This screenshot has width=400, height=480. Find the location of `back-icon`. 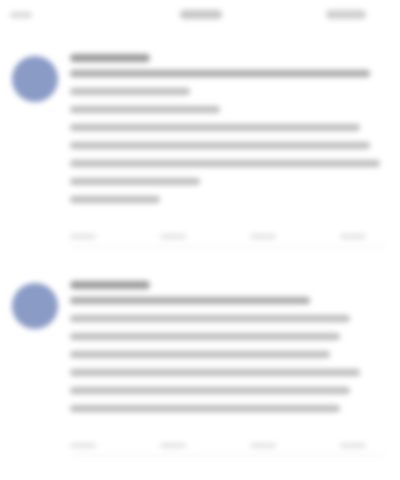

back-icon is located at coordinates (21, 15).